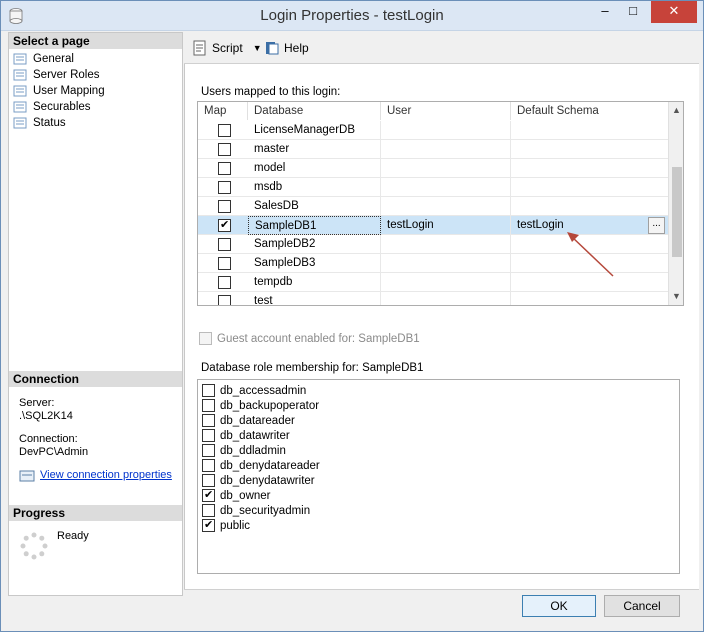 This screenshot has width=704, height=632. I want to click on script-button: Script ▼, so click(227, 48).